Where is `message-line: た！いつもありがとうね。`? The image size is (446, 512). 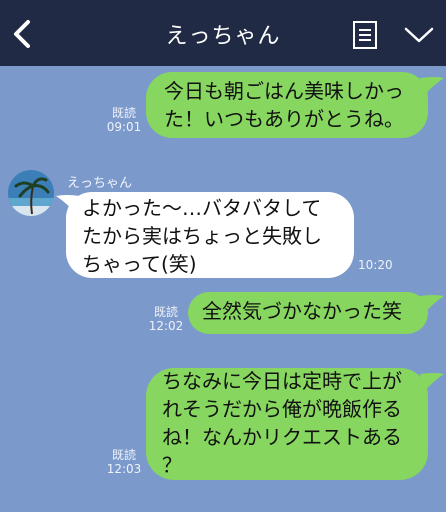 message-line: た！いつもありがとうね。 is located at coordinates (284, 119).